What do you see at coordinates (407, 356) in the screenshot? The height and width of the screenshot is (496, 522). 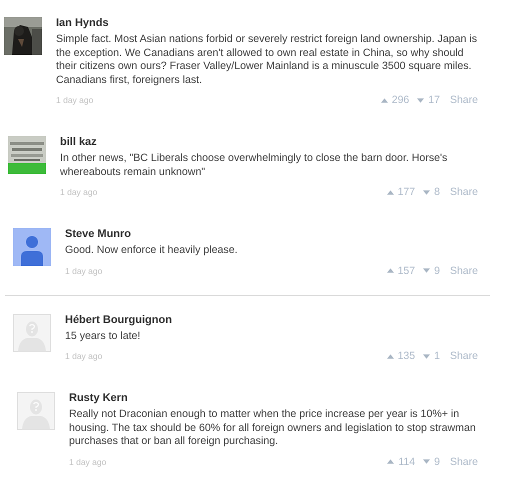 I see `upvote-count: 135` at bounding box center [407, 356].